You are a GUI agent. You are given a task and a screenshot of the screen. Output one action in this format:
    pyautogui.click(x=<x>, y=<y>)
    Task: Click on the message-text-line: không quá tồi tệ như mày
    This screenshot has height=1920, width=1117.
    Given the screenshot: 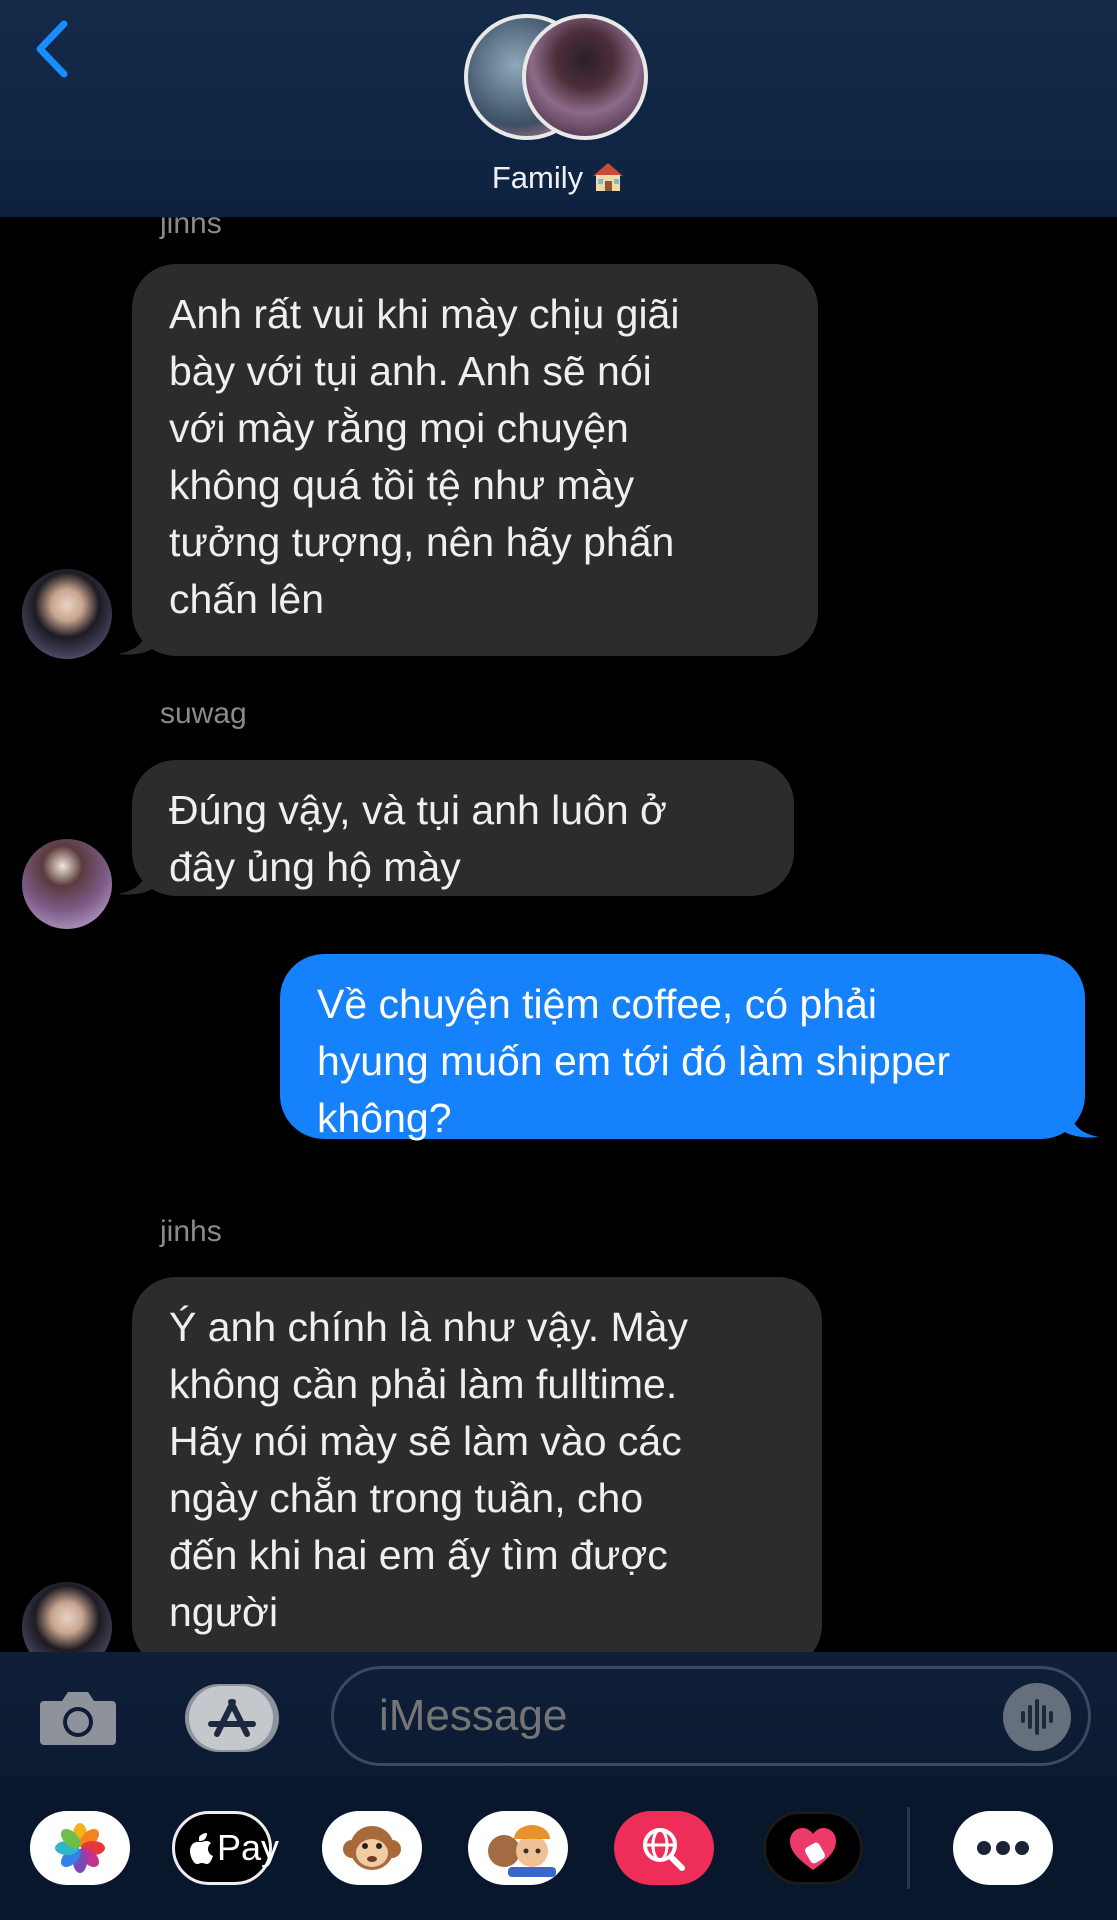 What is the action you would take?
    pyautogui.click(x=402, y=485)
    